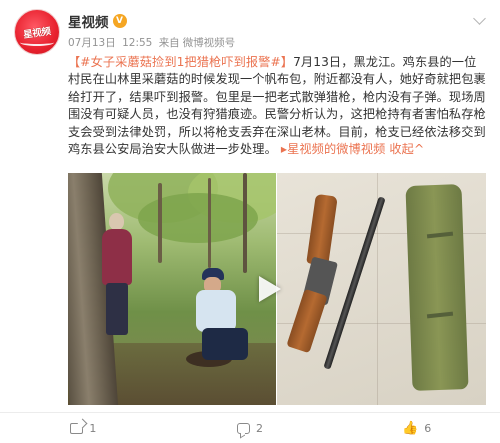 This screenshot has width=500, height=443. I want to click on officer-figure, so click(223, 318).